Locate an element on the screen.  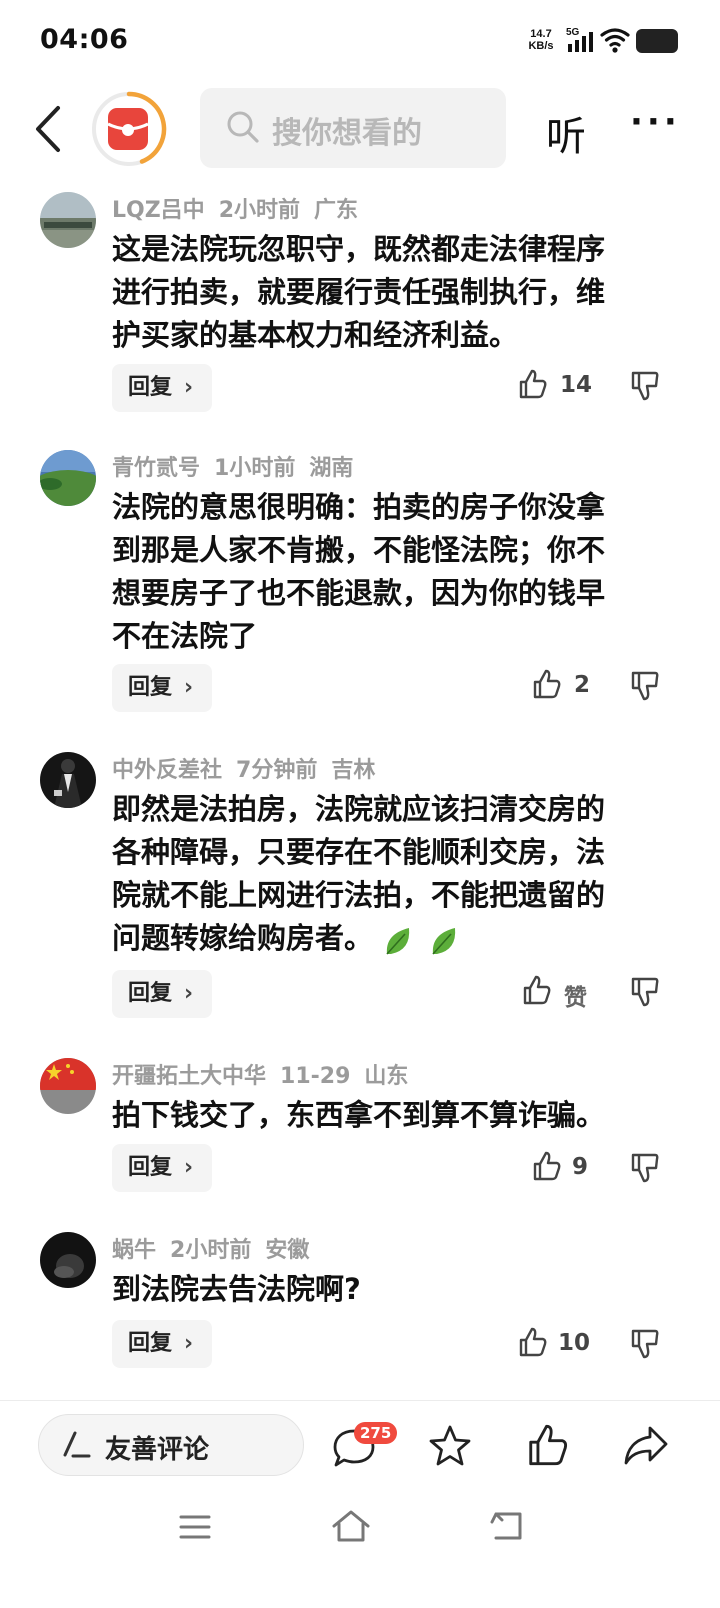
net-speed-unit: KB/s is located at coordinates (541, 46).